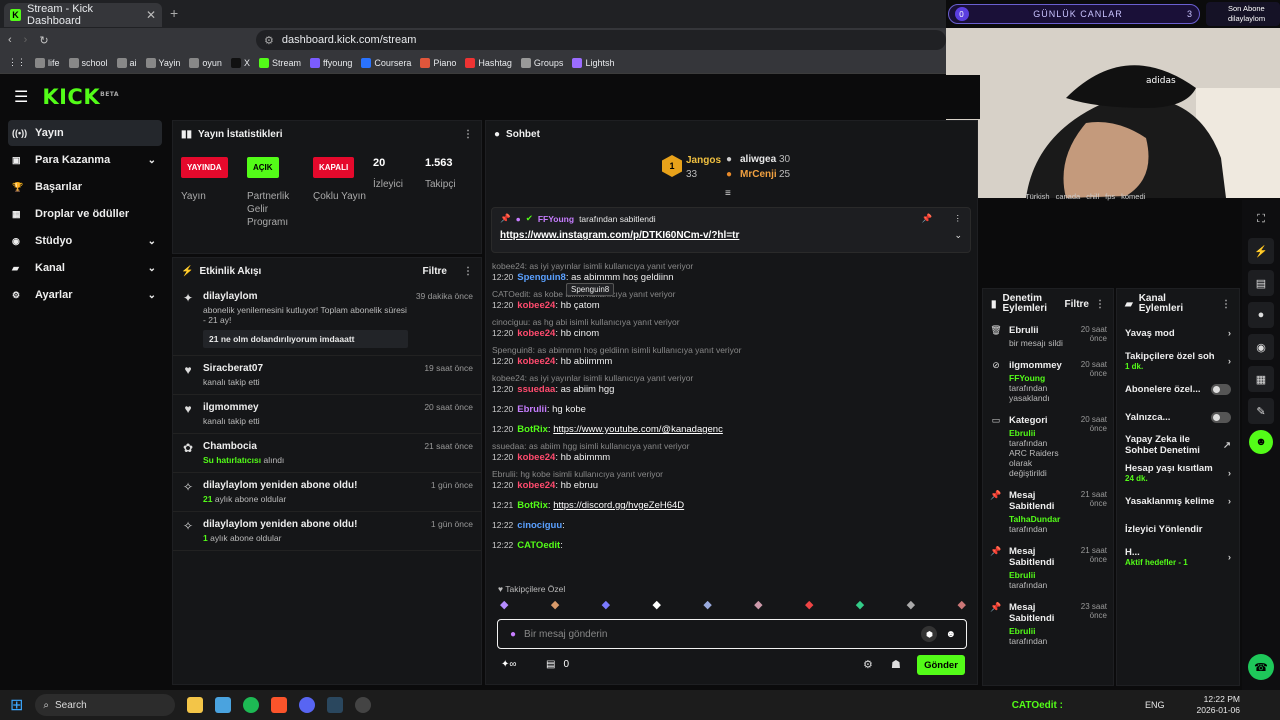 The height and width of the screenshot is (720, 1280). Describe the element at coordinates (556, 219) in the screenshot. I see `pinned-by-user: FFYoung` at that location.